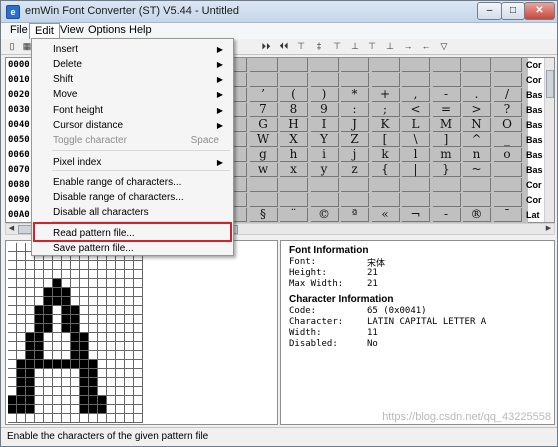  I want to click on character-cell: g, so click(263, 155).